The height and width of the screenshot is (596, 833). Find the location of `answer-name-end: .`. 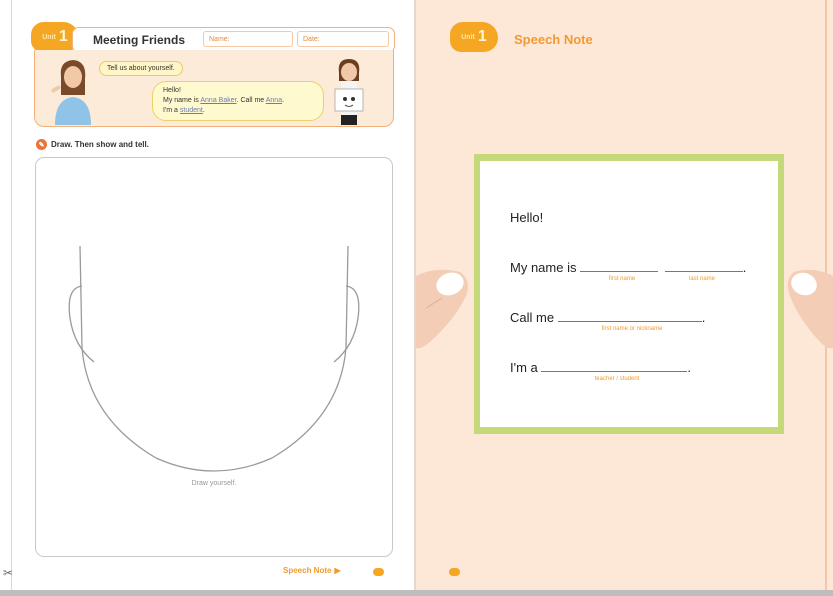

answer-name-end: . is located at coordinates (283, 100).